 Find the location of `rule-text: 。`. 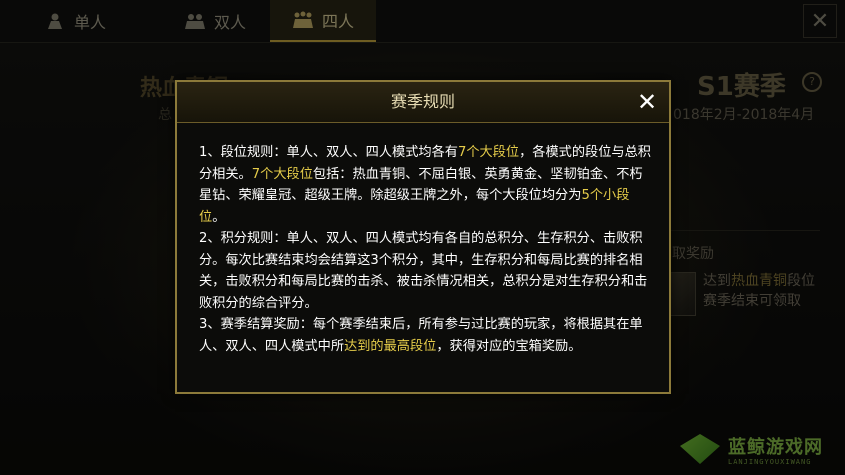

rule-text: 。 is located at coordinates (219, 217).